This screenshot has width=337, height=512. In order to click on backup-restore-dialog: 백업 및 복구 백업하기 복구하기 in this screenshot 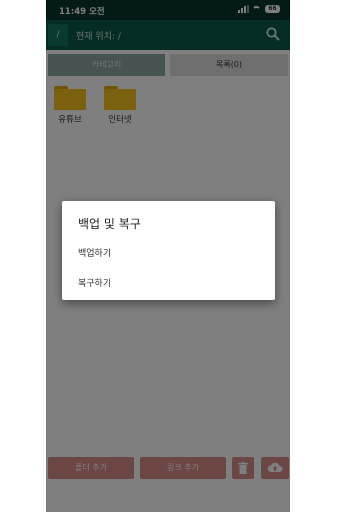, I will do `click(168, 250)`.